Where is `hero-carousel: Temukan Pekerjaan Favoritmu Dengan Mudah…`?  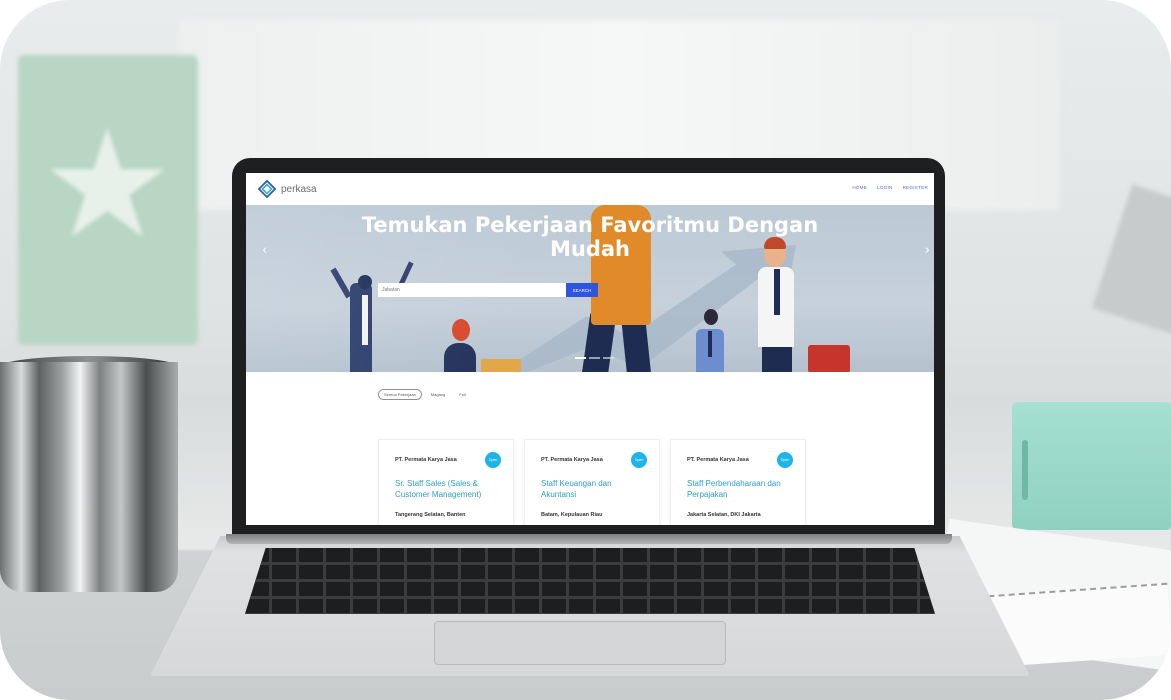
hero-carousel: Temukan Pekerjaan Favoritmu Dengan Mudah… is located at coordinates (590, 288).